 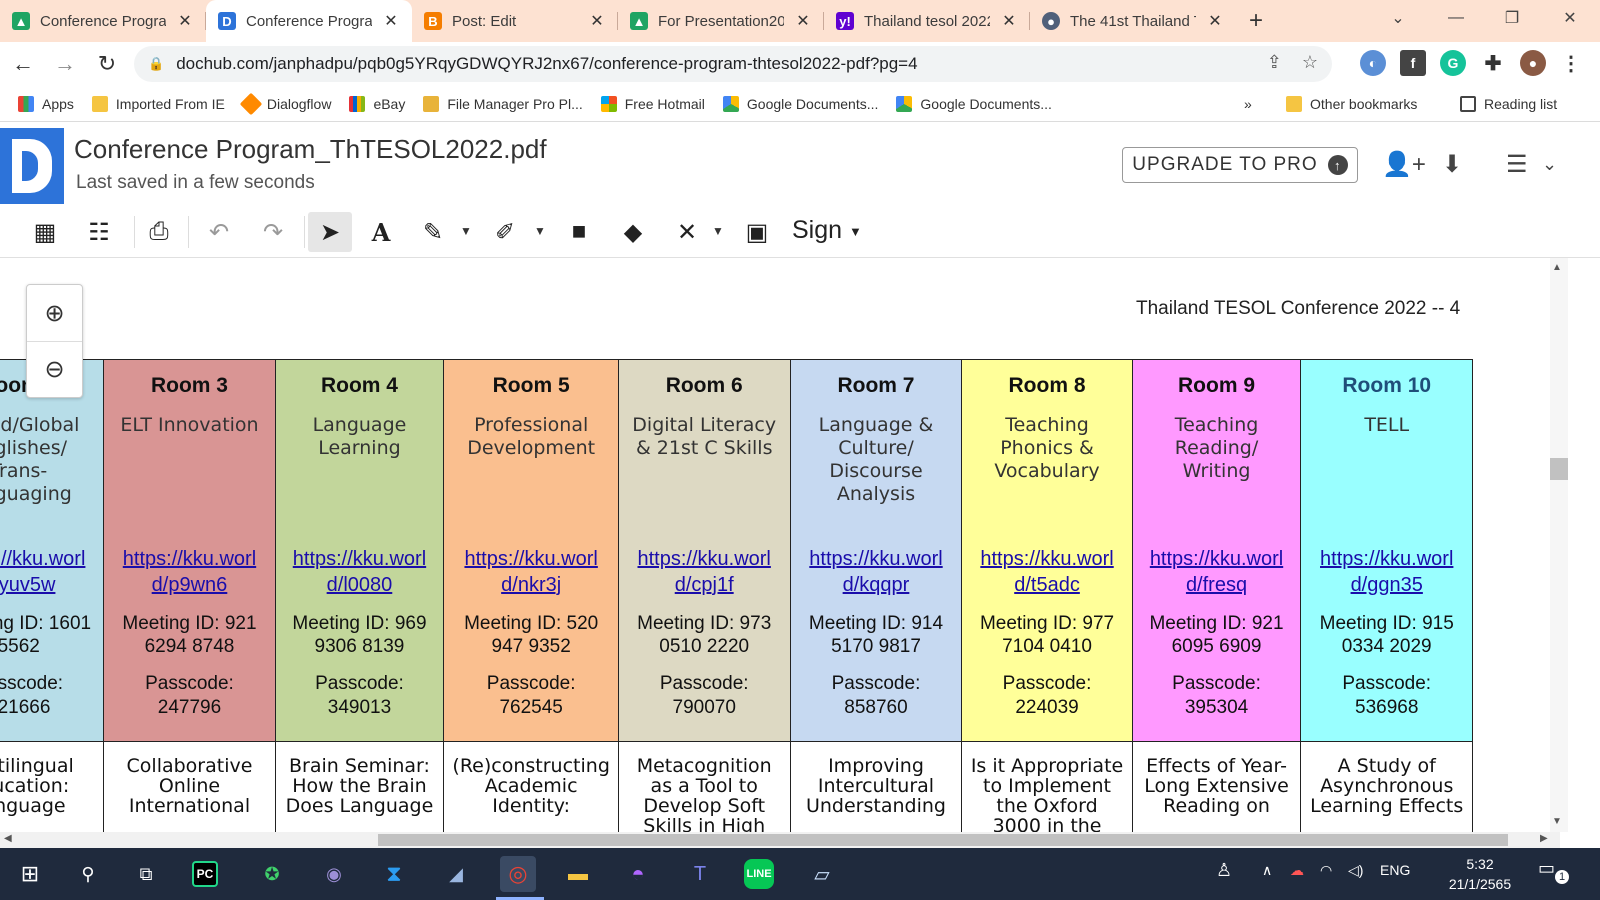 What do you see at coordinates (721, 21) in the screenshot?
I see `browser-tab: ▲ For Presentation2022 ✕` at bounding box center [721, 21].